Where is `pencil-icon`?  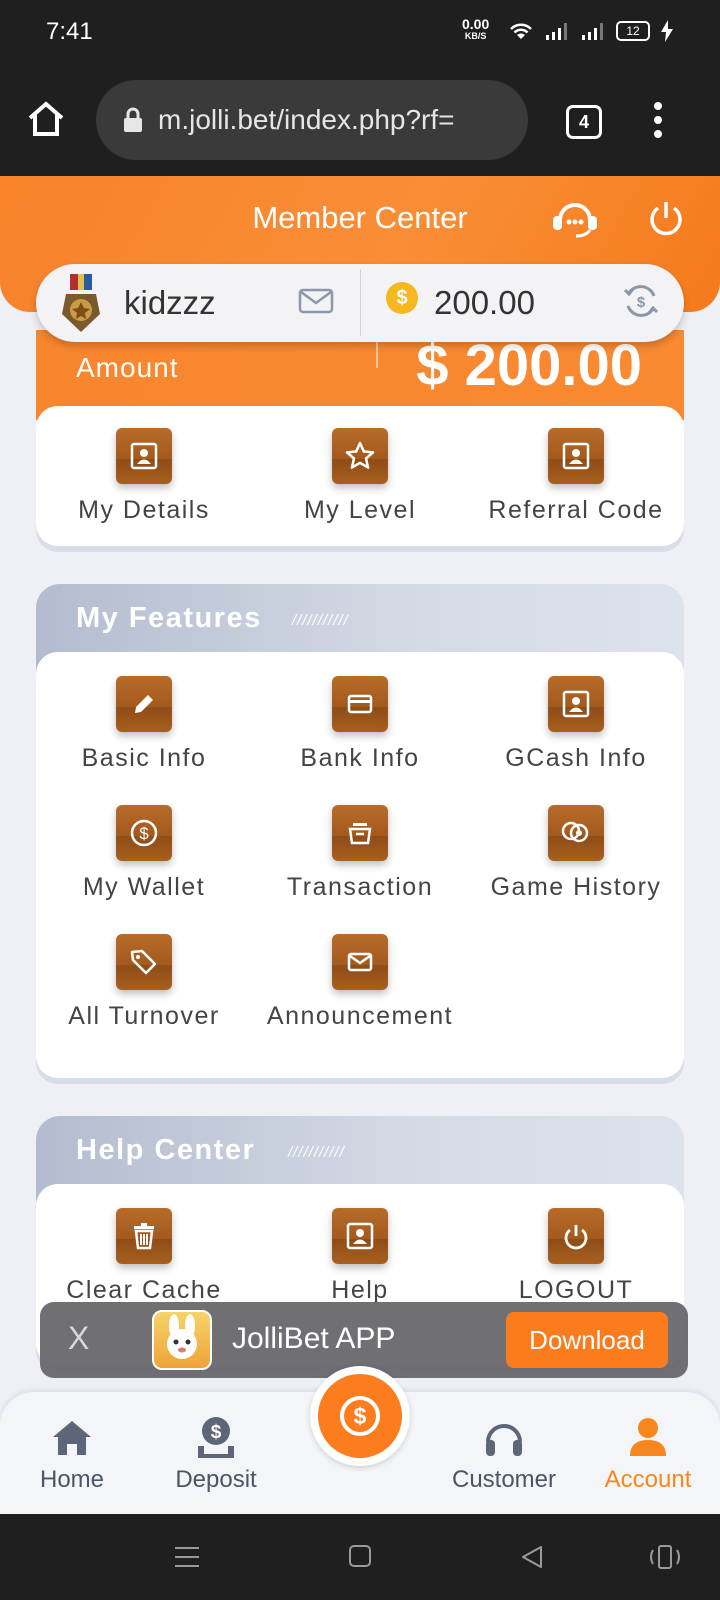
pencil-icon is located at coordinates (144, 704).